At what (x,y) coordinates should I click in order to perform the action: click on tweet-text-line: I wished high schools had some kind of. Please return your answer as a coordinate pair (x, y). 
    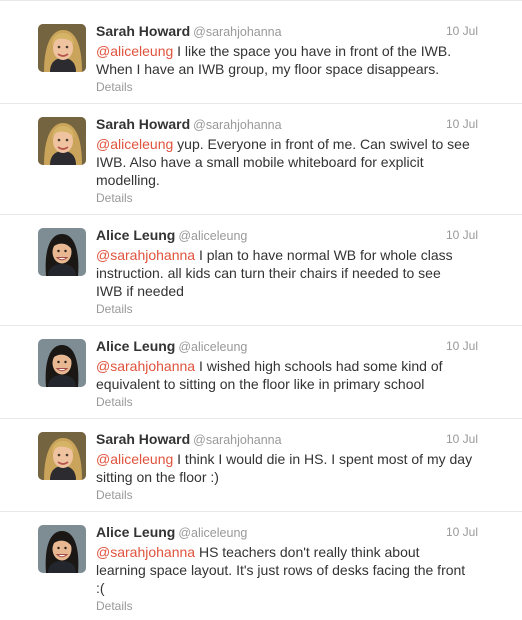
    Looking at the image, I should click on (319, 366).